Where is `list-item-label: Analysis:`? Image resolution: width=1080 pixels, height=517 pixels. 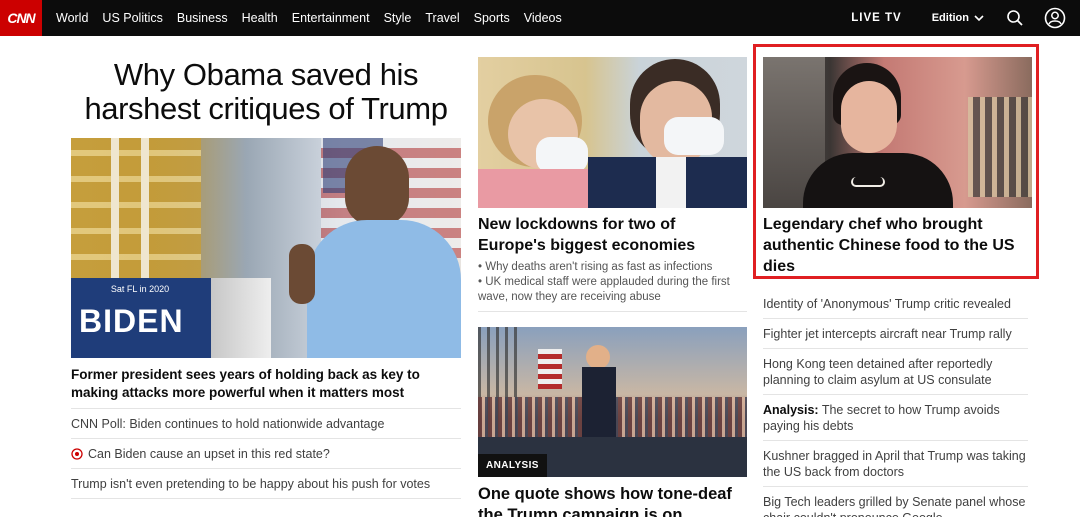 list-item-label: Analysis: is located at coordinates (791, 410).